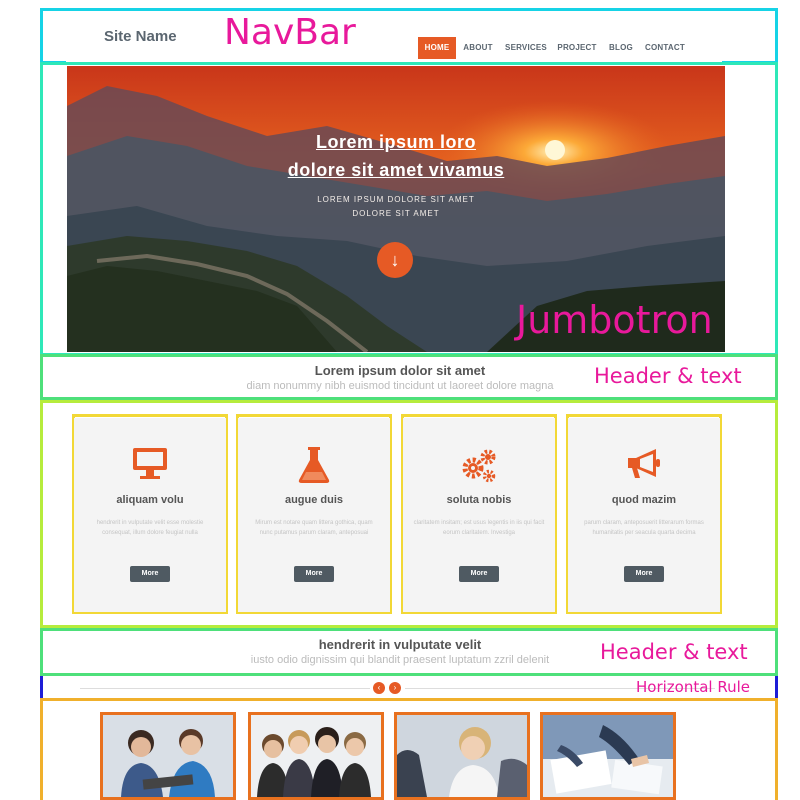 The width and height of the screenshot is (800, 800). Describe the element at coordinates (396, 170) in the screenshot. I see `hero-title-line-2: dolore sit amet vivamus` at that location.